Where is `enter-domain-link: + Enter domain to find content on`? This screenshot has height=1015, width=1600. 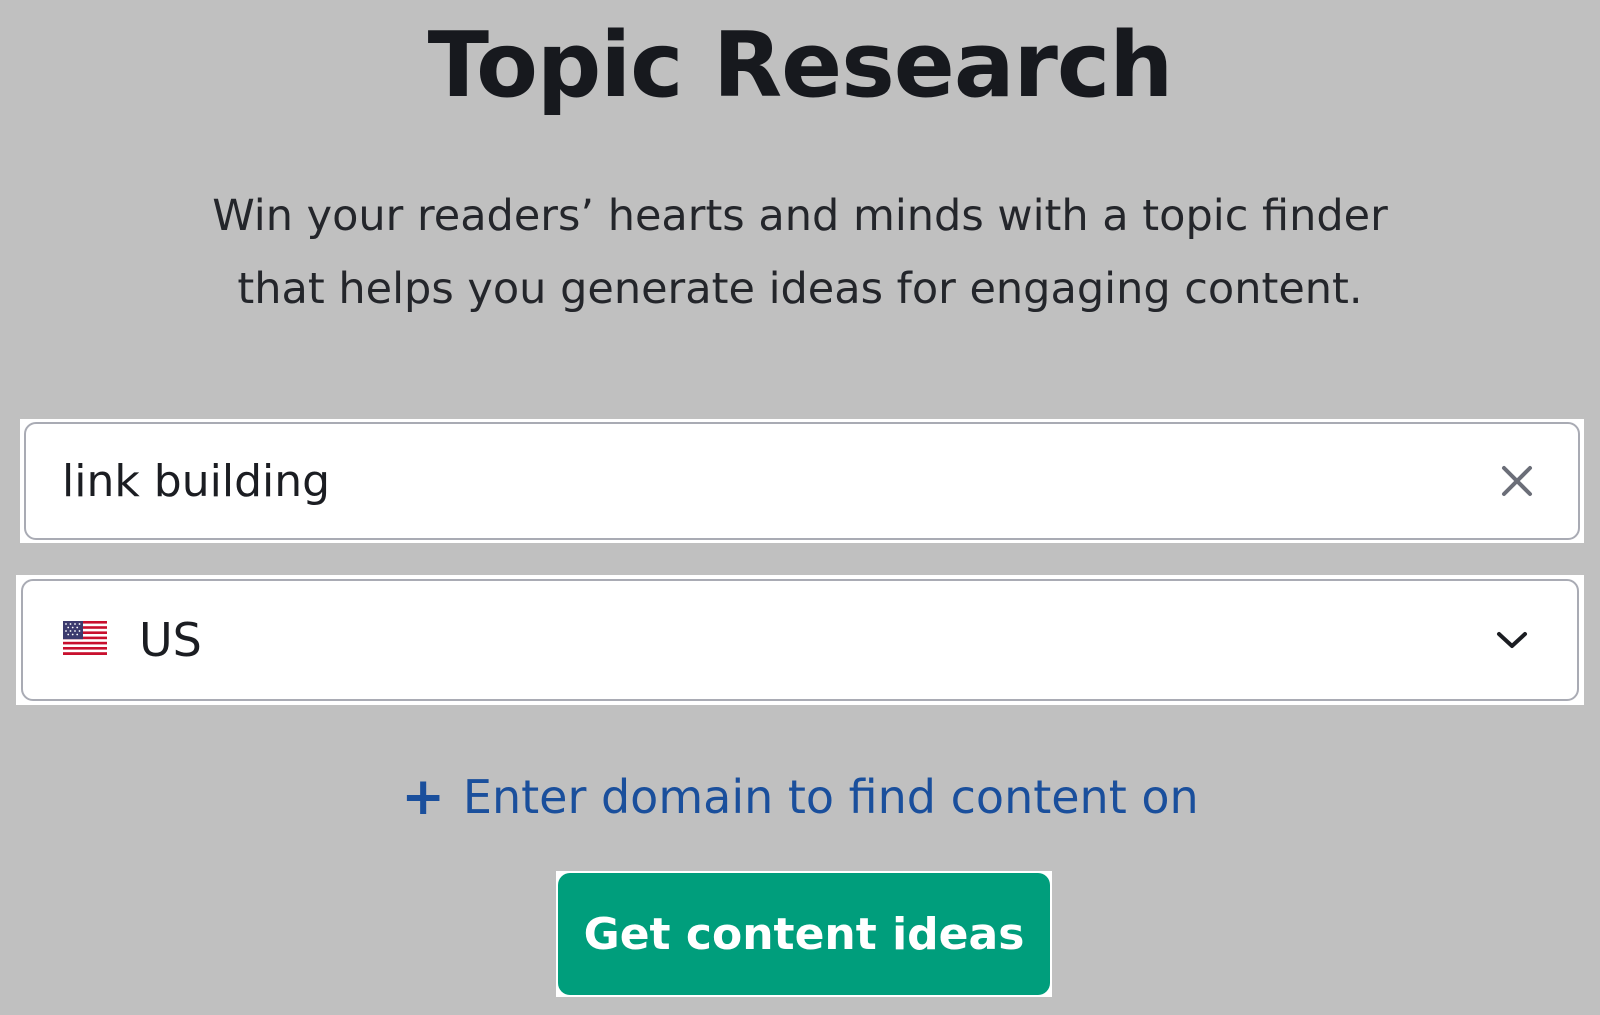
enter-domain-link: + Enter domain to find content on is located at coordinates (800, 797).